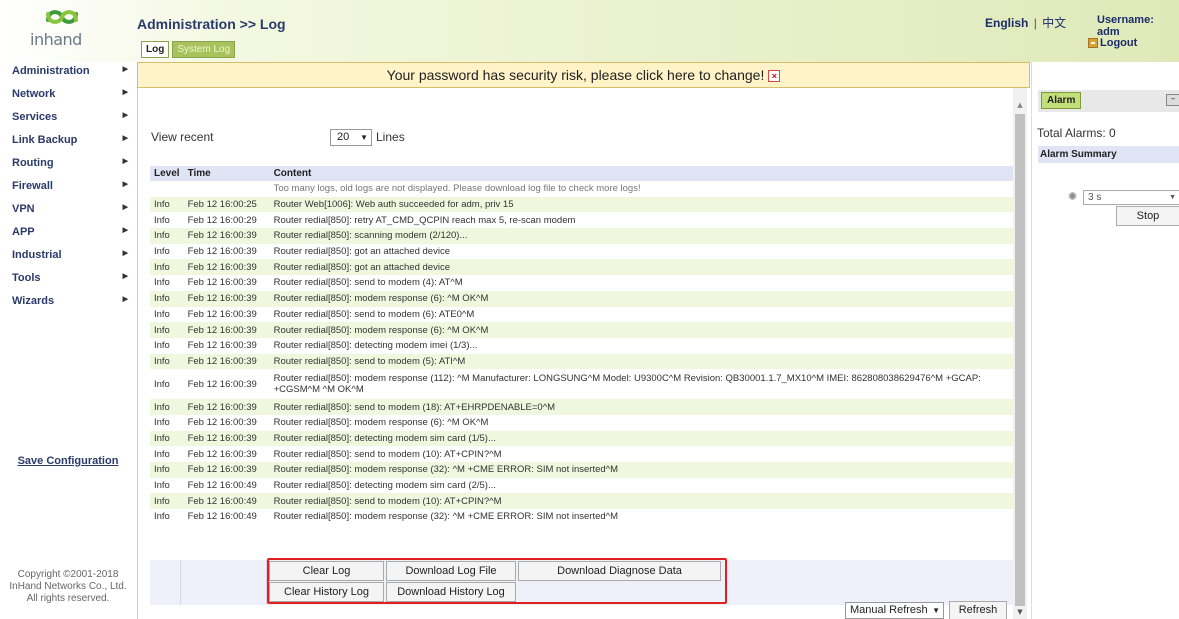  Describe the element at coordinates (62, 17) in the screenshot. I see `logo-mark-icon` at that location.